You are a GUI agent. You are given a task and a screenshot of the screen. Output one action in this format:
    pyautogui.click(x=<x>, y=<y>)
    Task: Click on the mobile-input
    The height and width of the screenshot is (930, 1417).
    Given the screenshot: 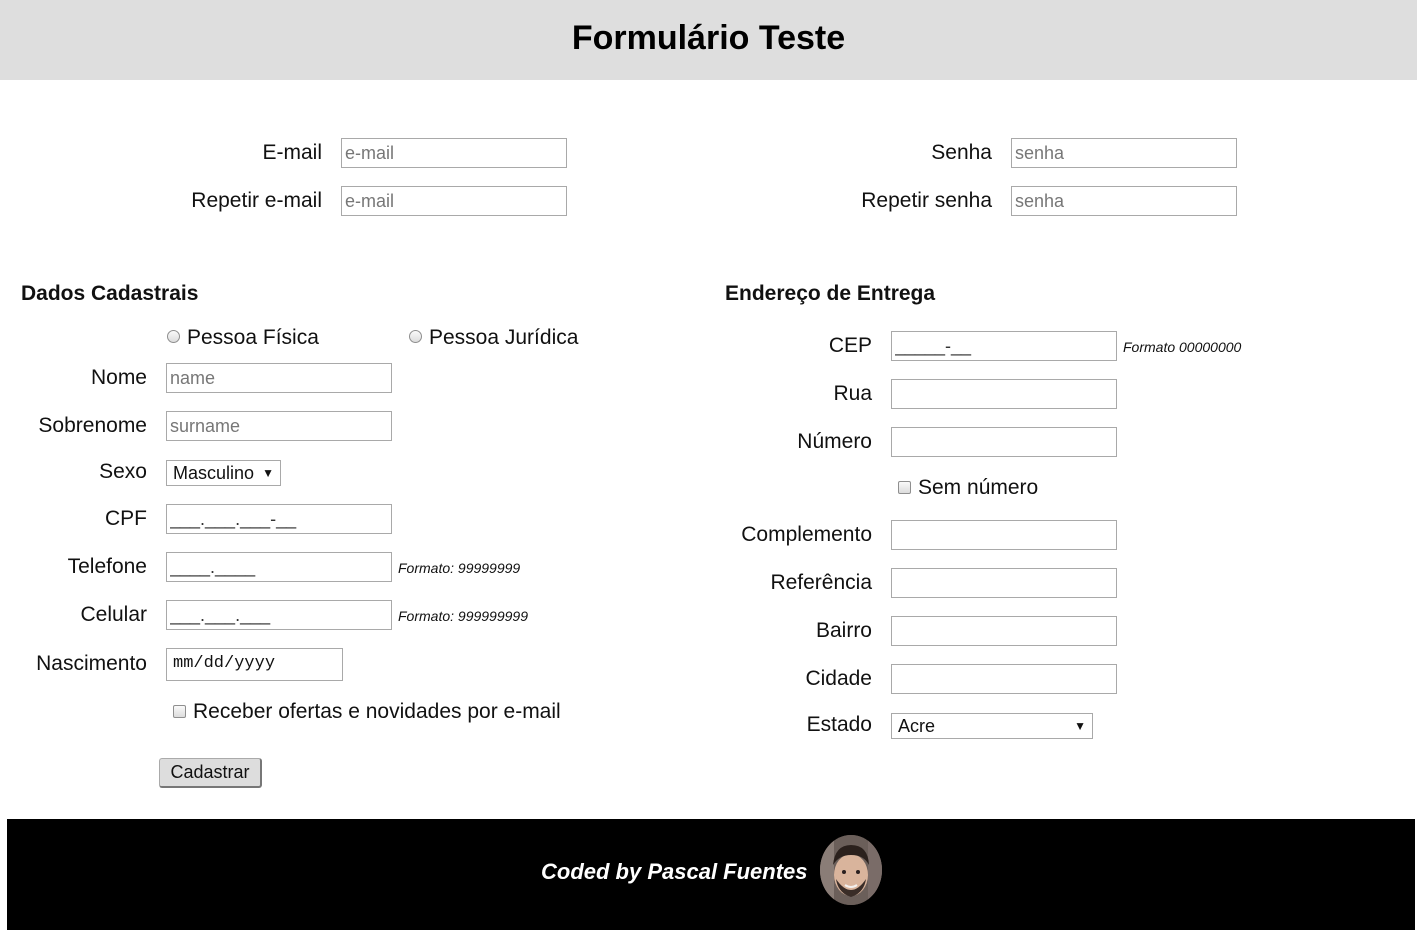 What is the action you would take?
    pyautogui.click(x=279, y=615)
    